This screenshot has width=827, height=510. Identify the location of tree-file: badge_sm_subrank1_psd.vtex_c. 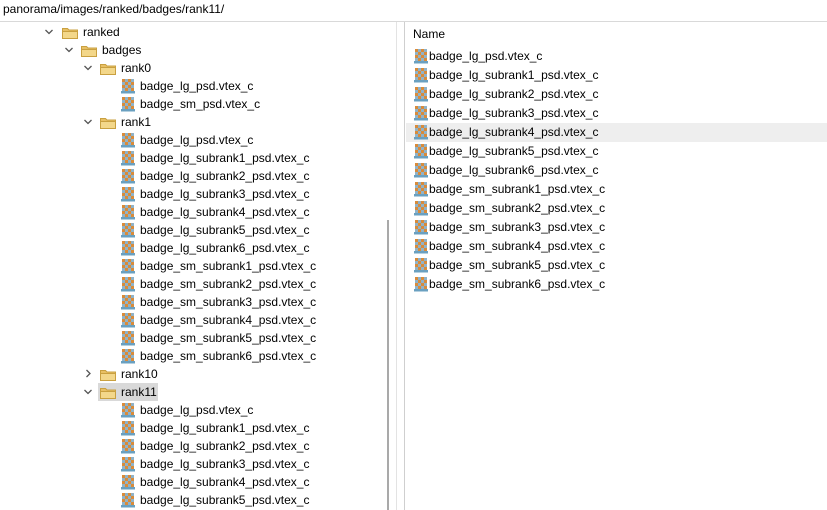
(190, 266).